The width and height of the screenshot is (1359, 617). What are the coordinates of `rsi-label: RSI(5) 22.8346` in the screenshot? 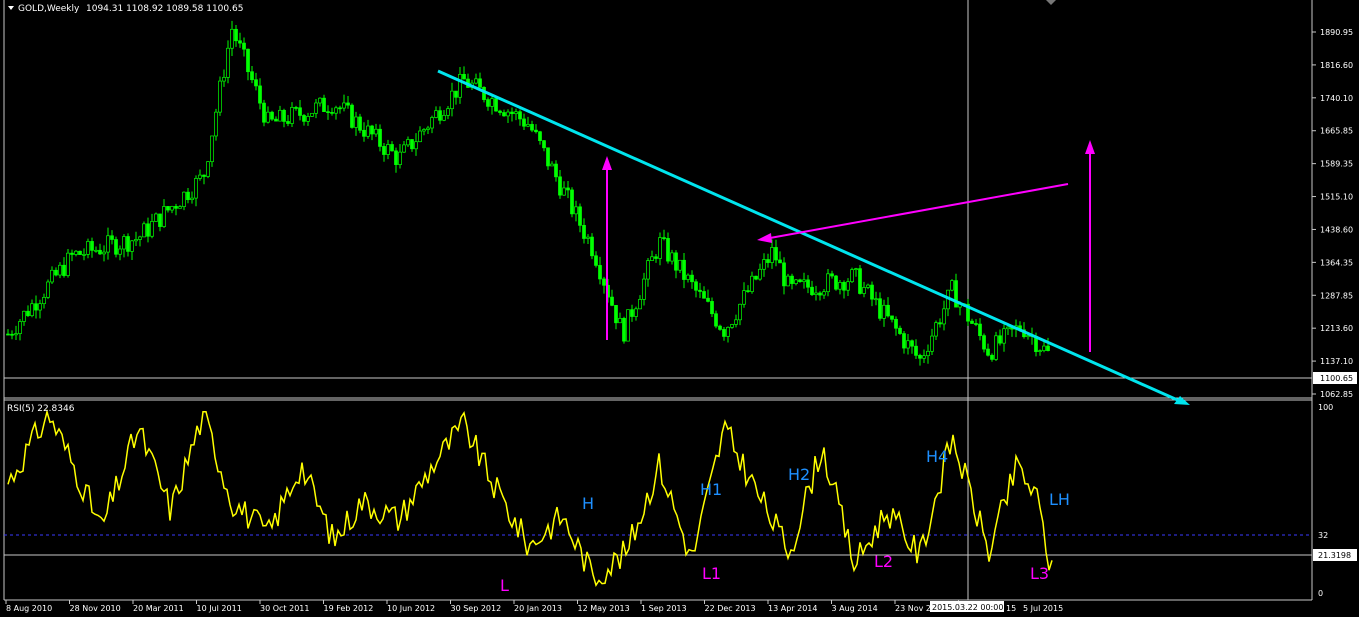 It's located at (41, 409).